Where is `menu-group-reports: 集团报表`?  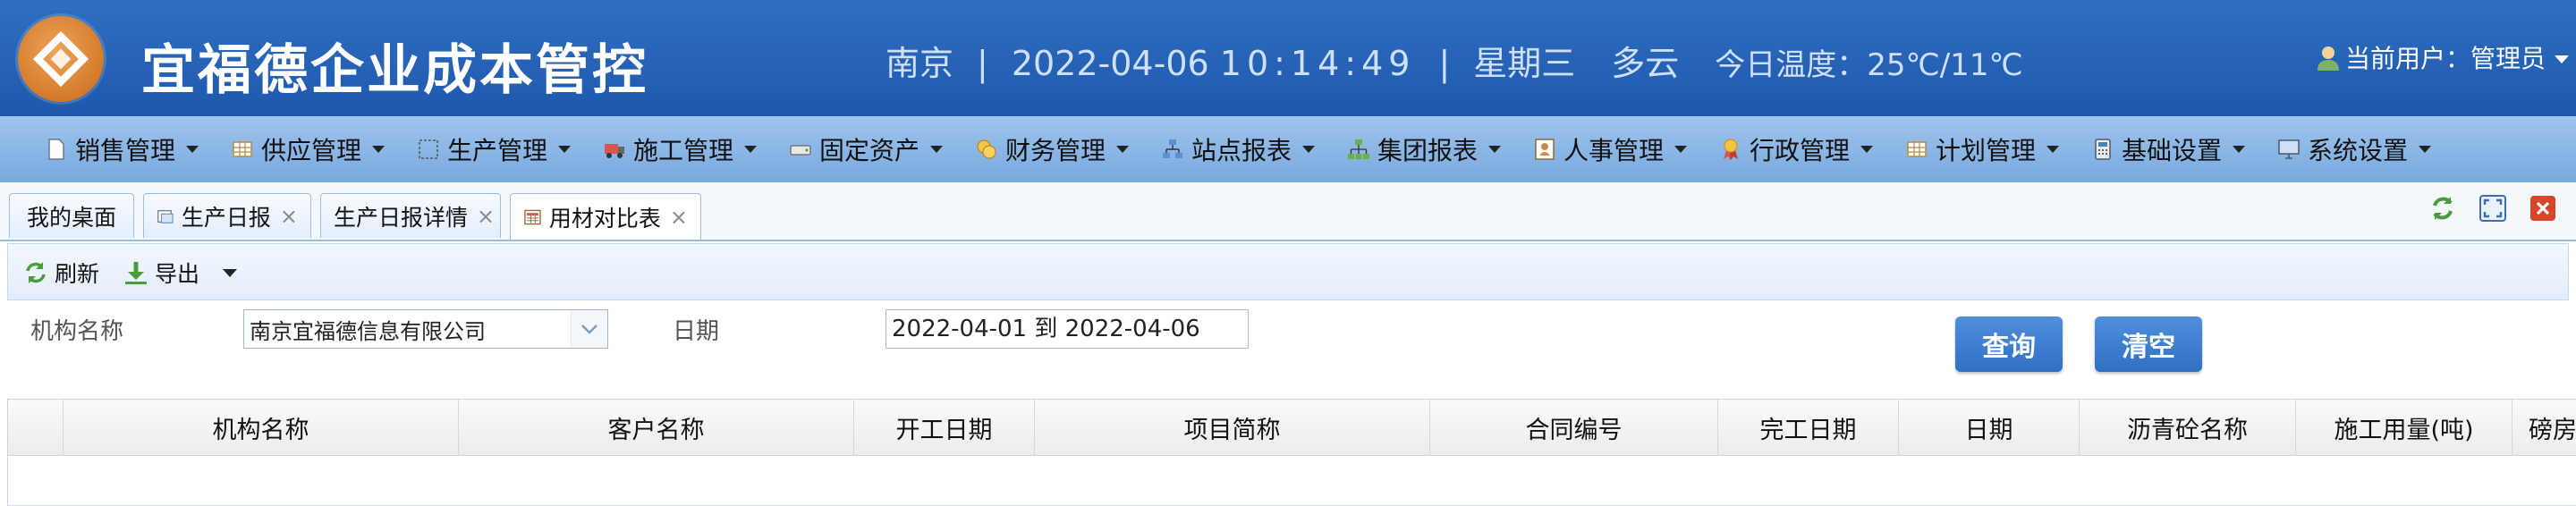
menu-group-reports: 集团报表 is located at coordinates (1424, 149).